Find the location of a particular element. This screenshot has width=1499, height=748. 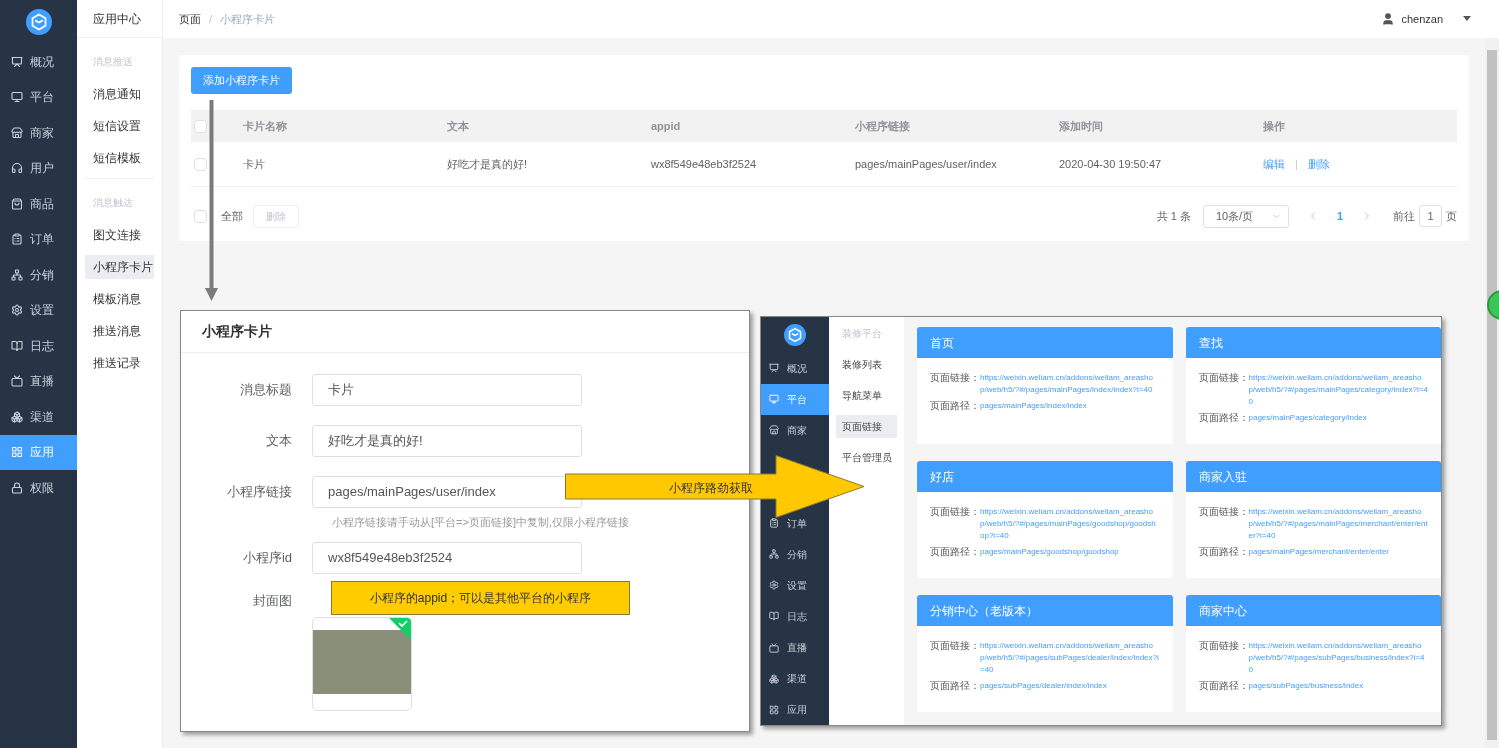

field-label: 封面图 is located at coordinates (272, 600).